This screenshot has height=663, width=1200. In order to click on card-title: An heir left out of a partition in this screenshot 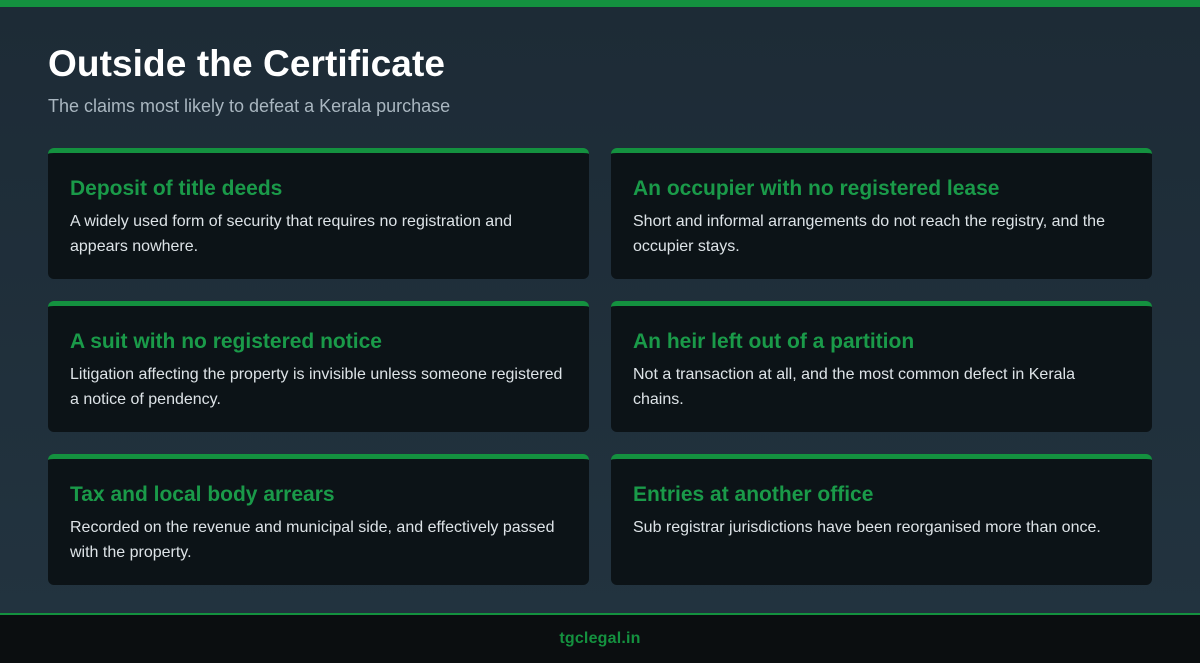, I will do `click(774, 341)`.